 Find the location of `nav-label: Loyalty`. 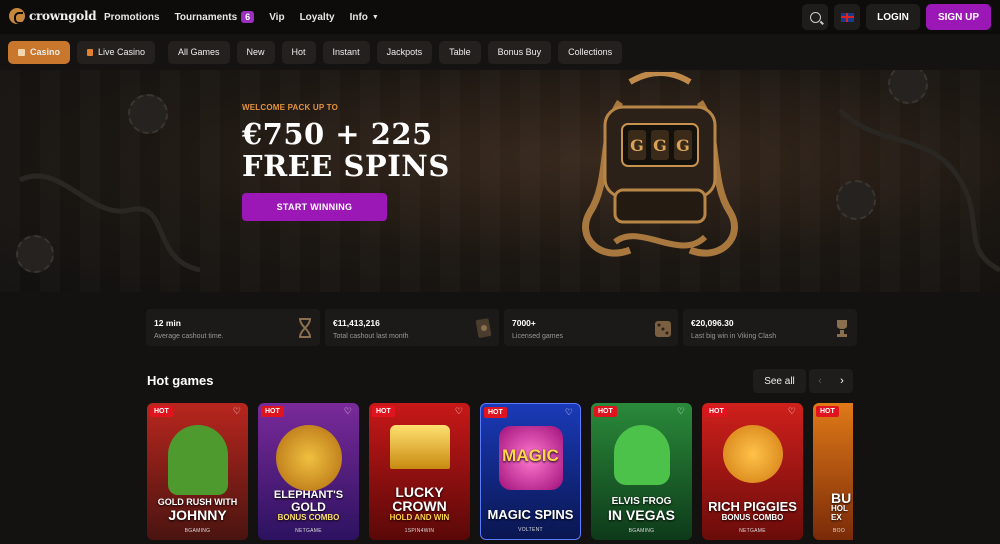

nav-label: Loyalty is located at coordinates (317, 17).